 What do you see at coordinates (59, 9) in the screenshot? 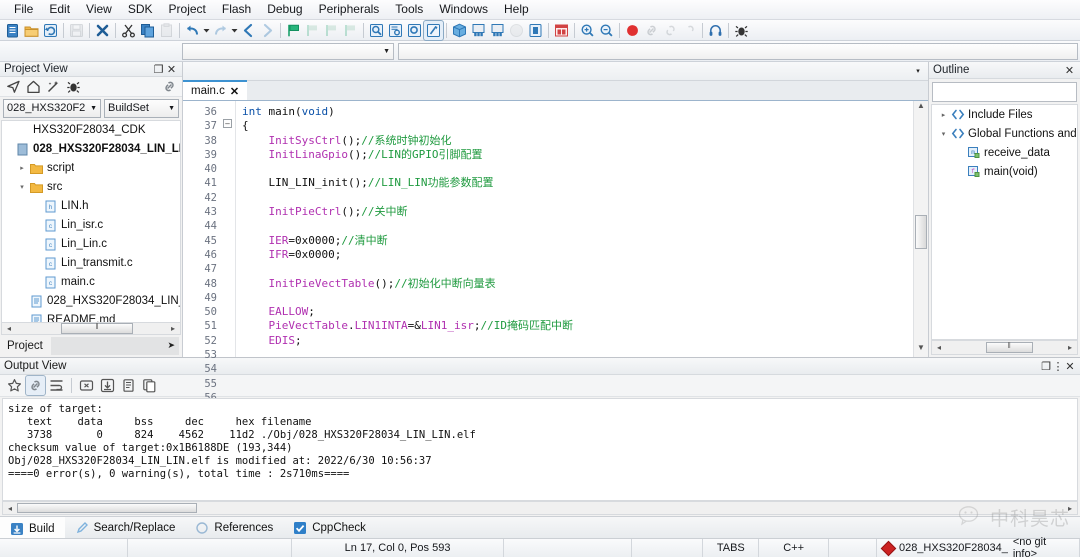
I see `menu-item-edit: Edit` at bounding box center [59, 9].